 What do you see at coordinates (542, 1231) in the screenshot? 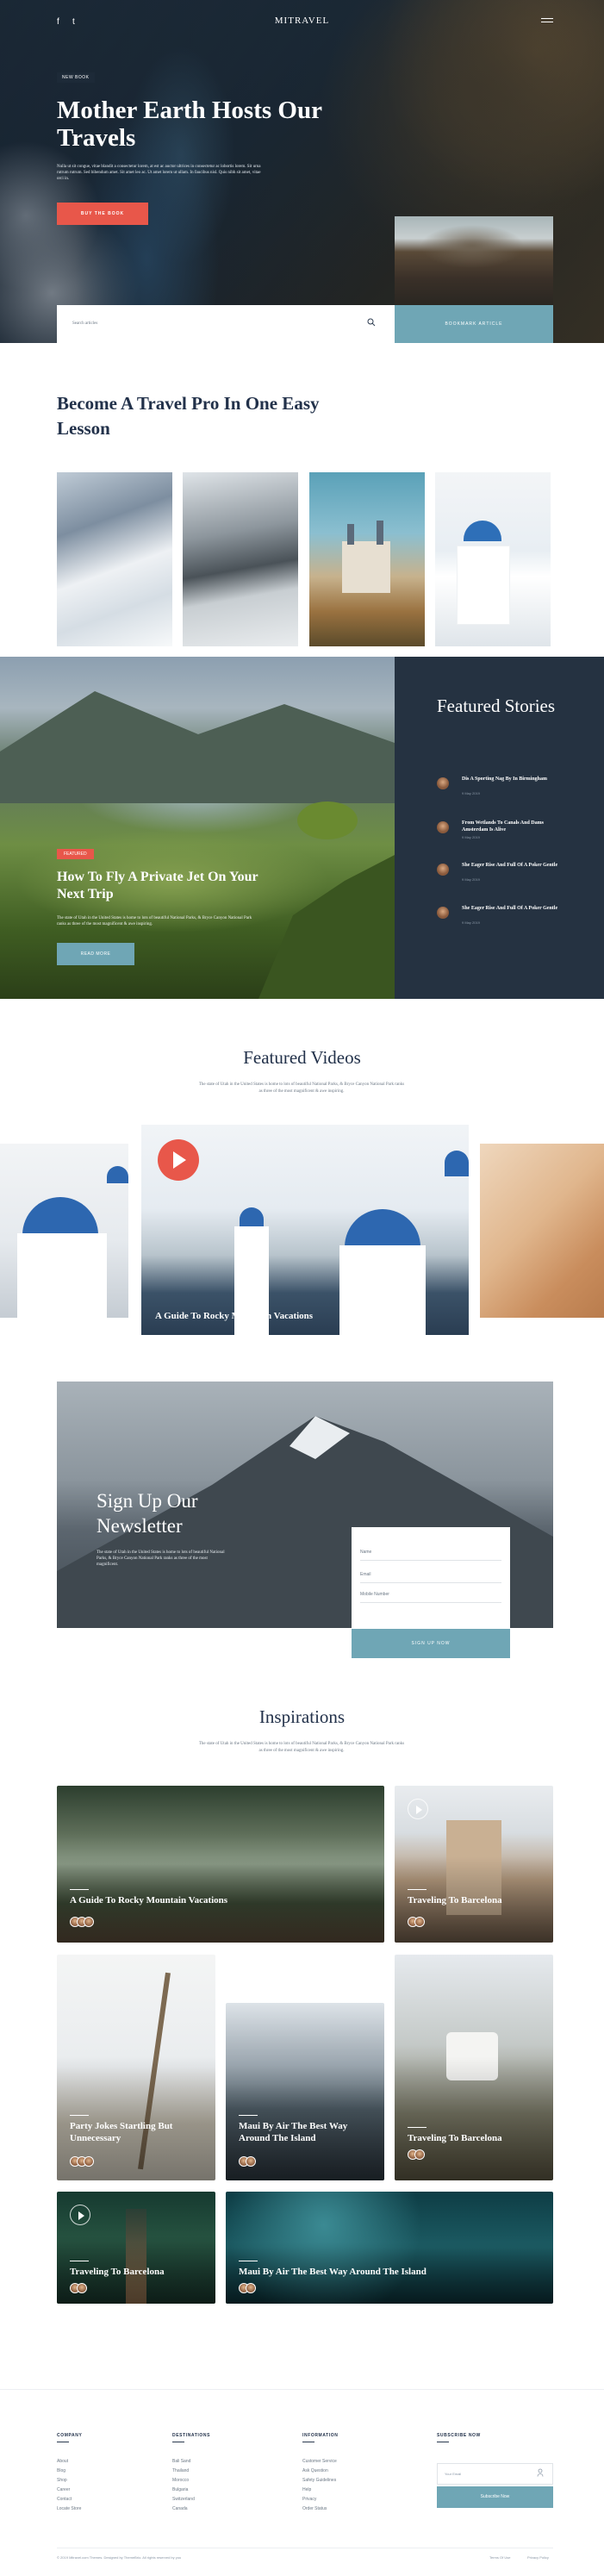
I see `video-thumbnail-next` at bounding box center [542, 1231].